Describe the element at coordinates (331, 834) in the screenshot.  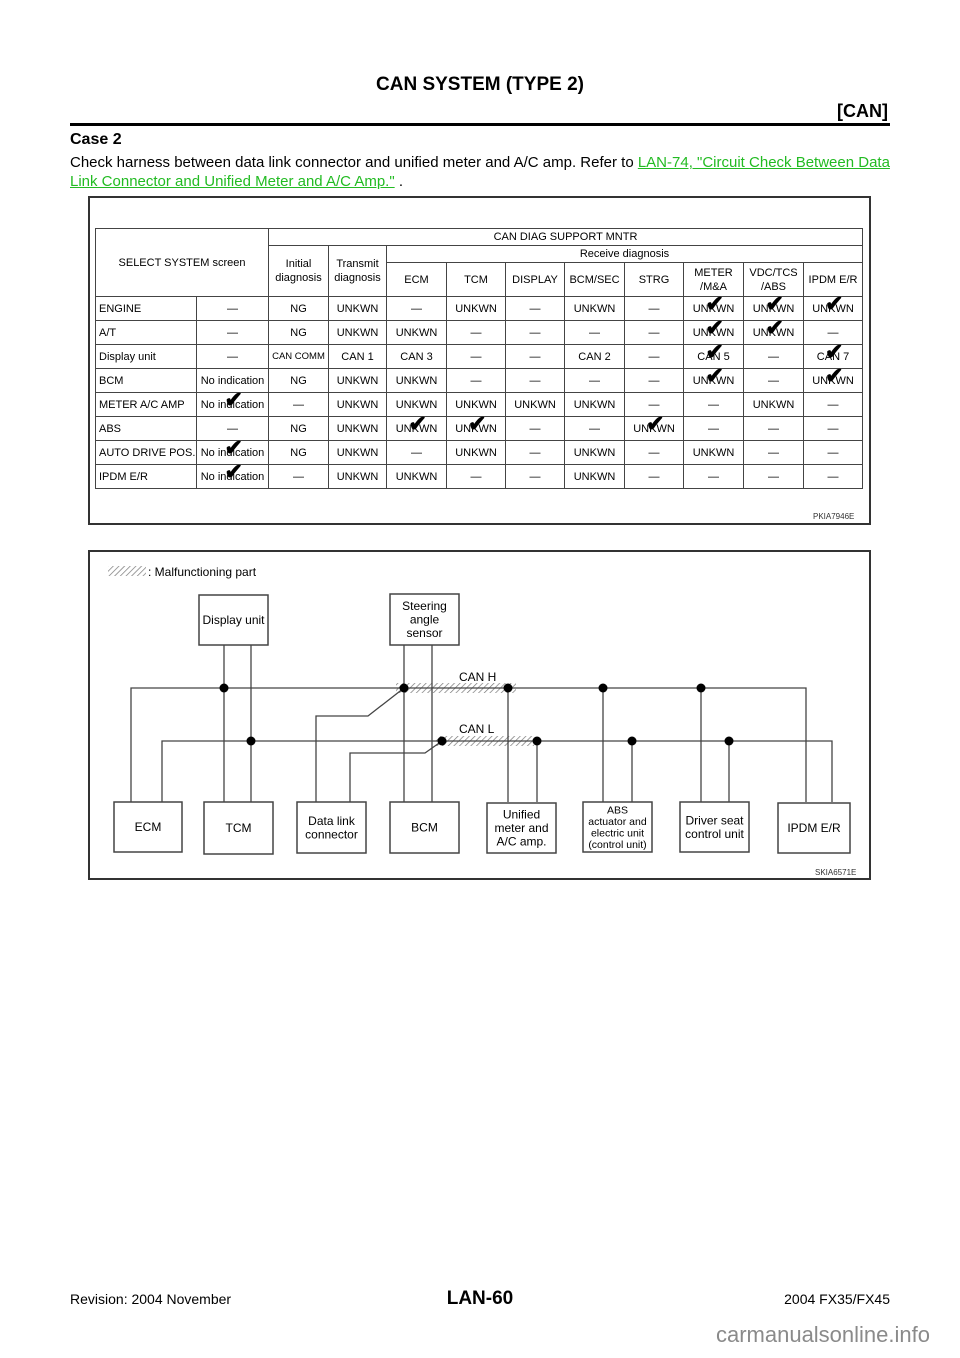
I see `dlc-label: connector` at that location.